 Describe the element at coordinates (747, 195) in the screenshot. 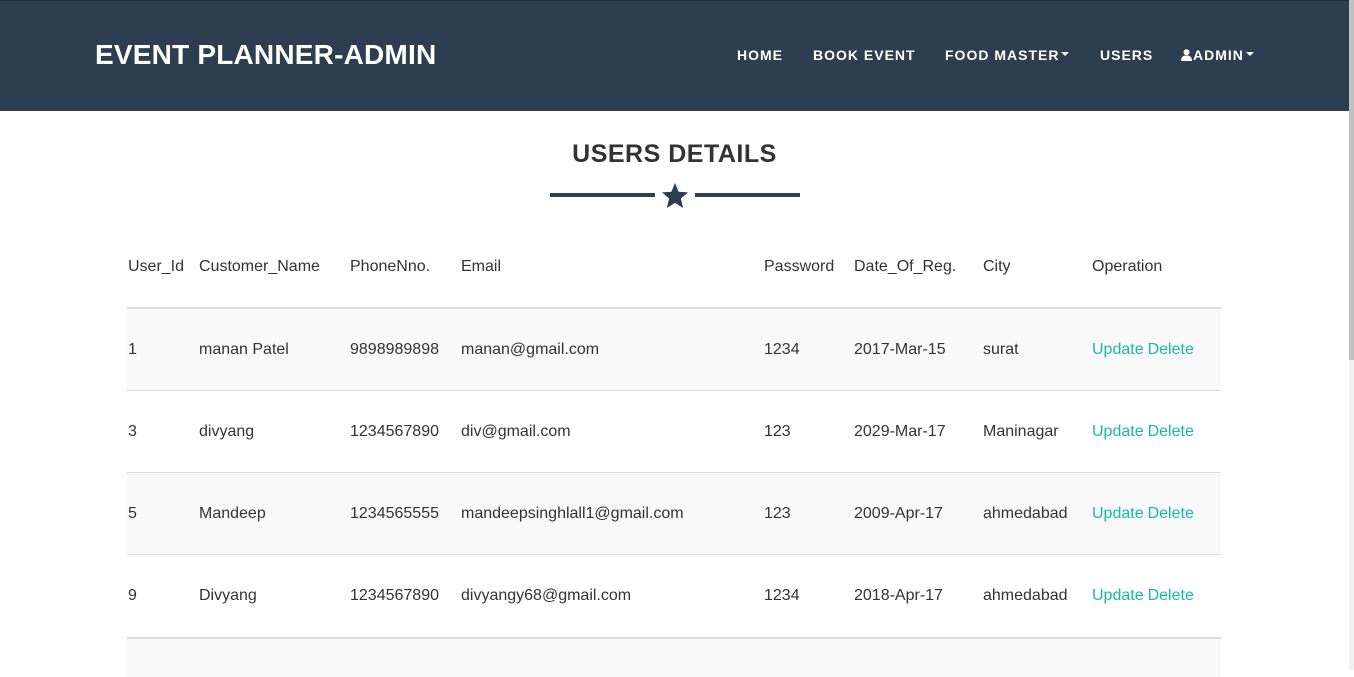

I see `divider-line-right` at that location.